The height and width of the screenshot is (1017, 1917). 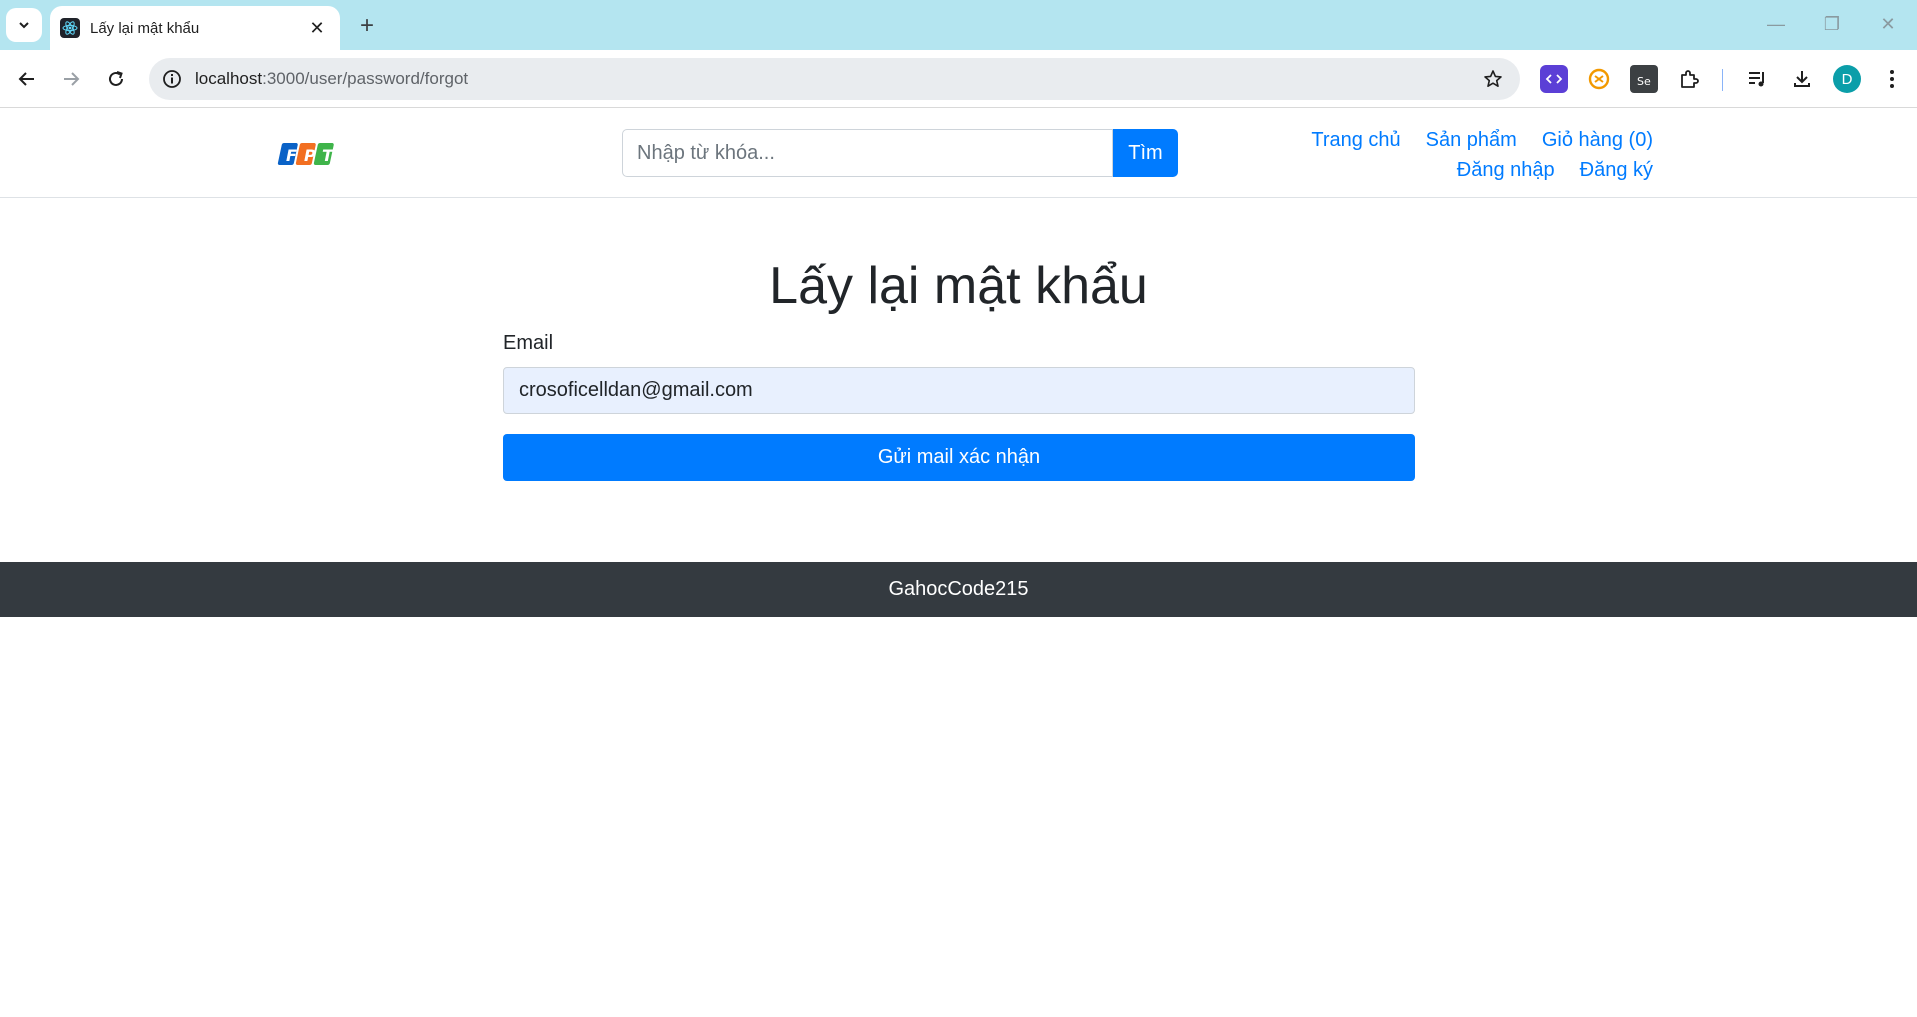 I want to click on nav-row-primary: Trang chủ Sản phẩm Giỏ hàng (0), so click(x=1482, y=140).